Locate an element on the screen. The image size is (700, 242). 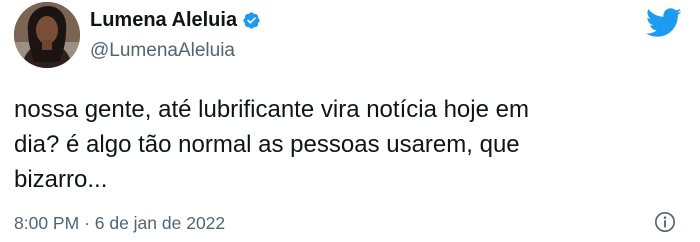
display-name: Lumena Aleluia is located at coordinates (163, 20).